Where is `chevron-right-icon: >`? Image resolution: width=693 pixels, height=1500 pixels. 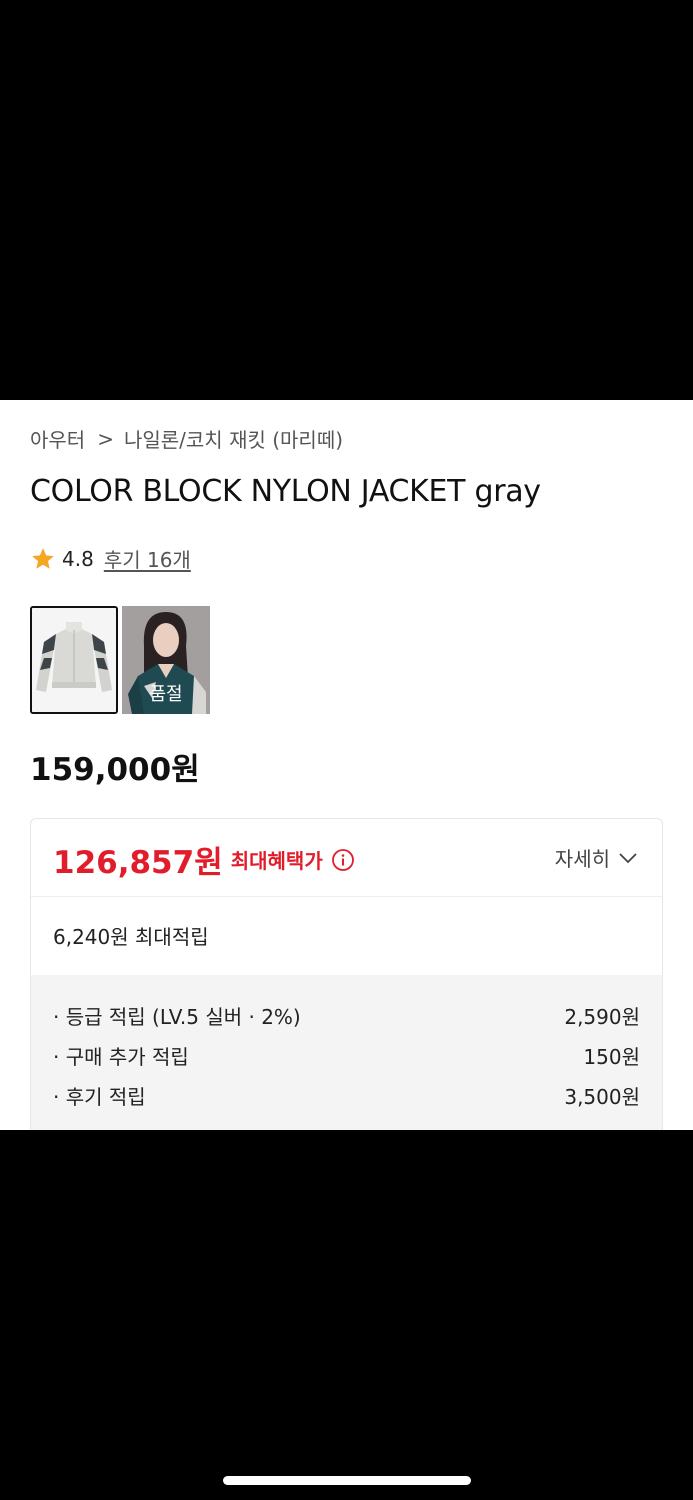
chevron-right-icon: > is located at coordinates (105, 438).